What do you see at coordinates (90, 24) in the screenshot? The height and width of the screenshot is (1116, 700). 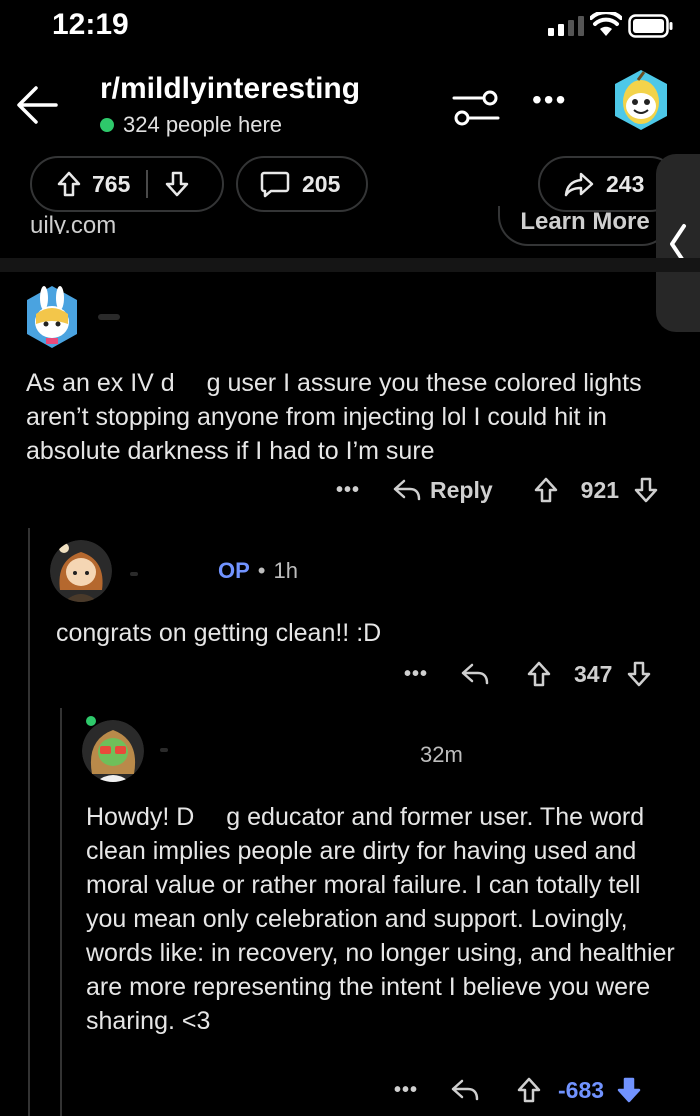 I see `status-time: 12:19` at bounding box center [90, 24].